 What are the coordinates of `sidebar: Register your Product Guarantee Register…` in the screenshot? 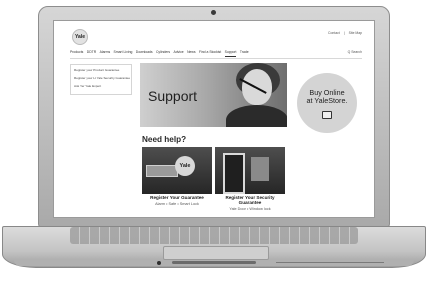 It's located at (101, 79).